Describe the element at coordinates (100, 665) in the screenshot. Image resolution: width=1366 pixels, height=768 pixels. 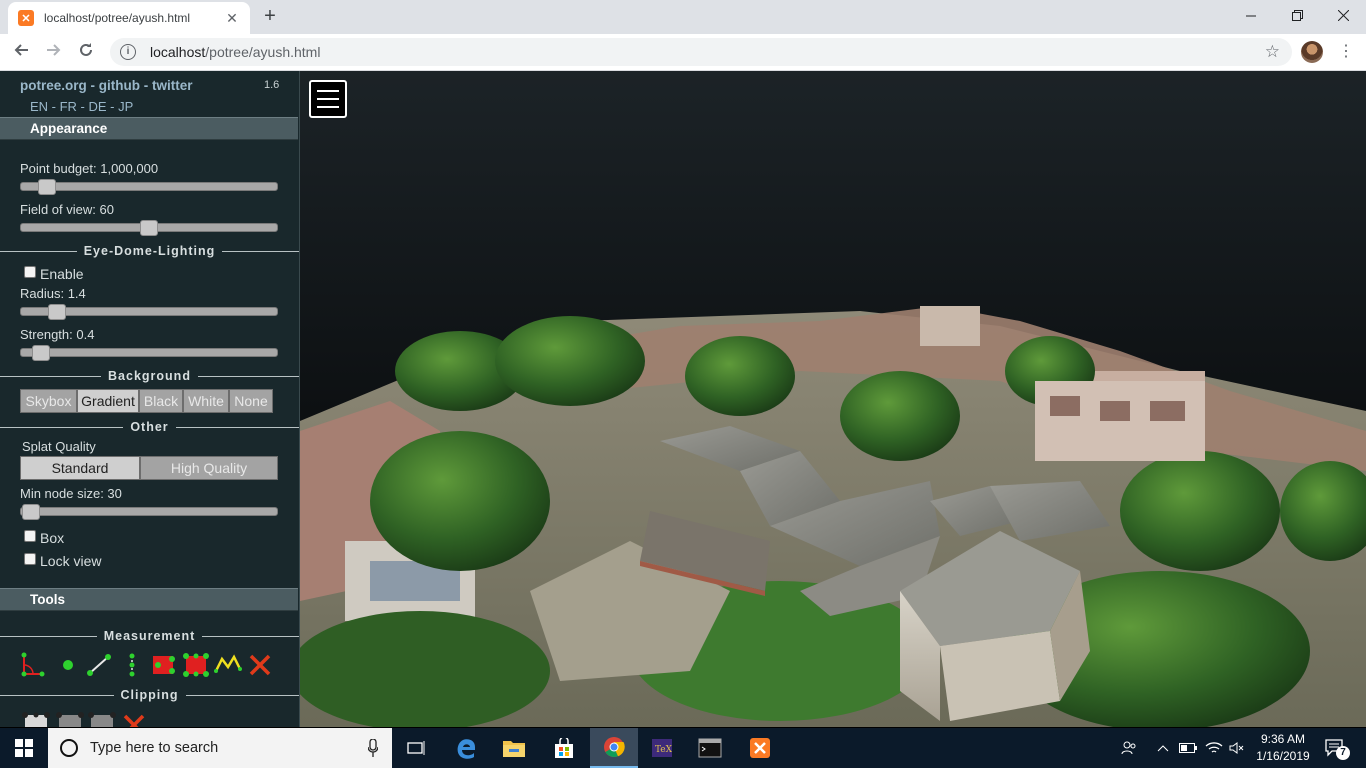
I see `distance-icon` at that location.